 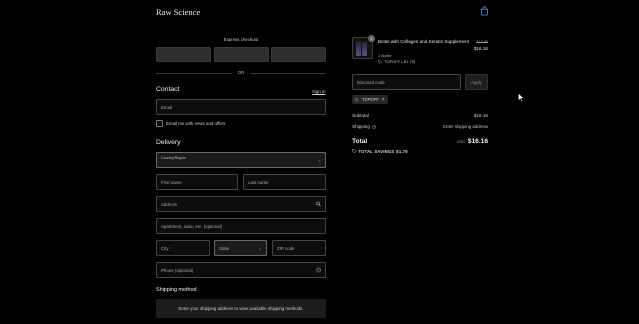 I want to click on applied-discount-tag: TOPOFF ×, so click(x=370, y=99).